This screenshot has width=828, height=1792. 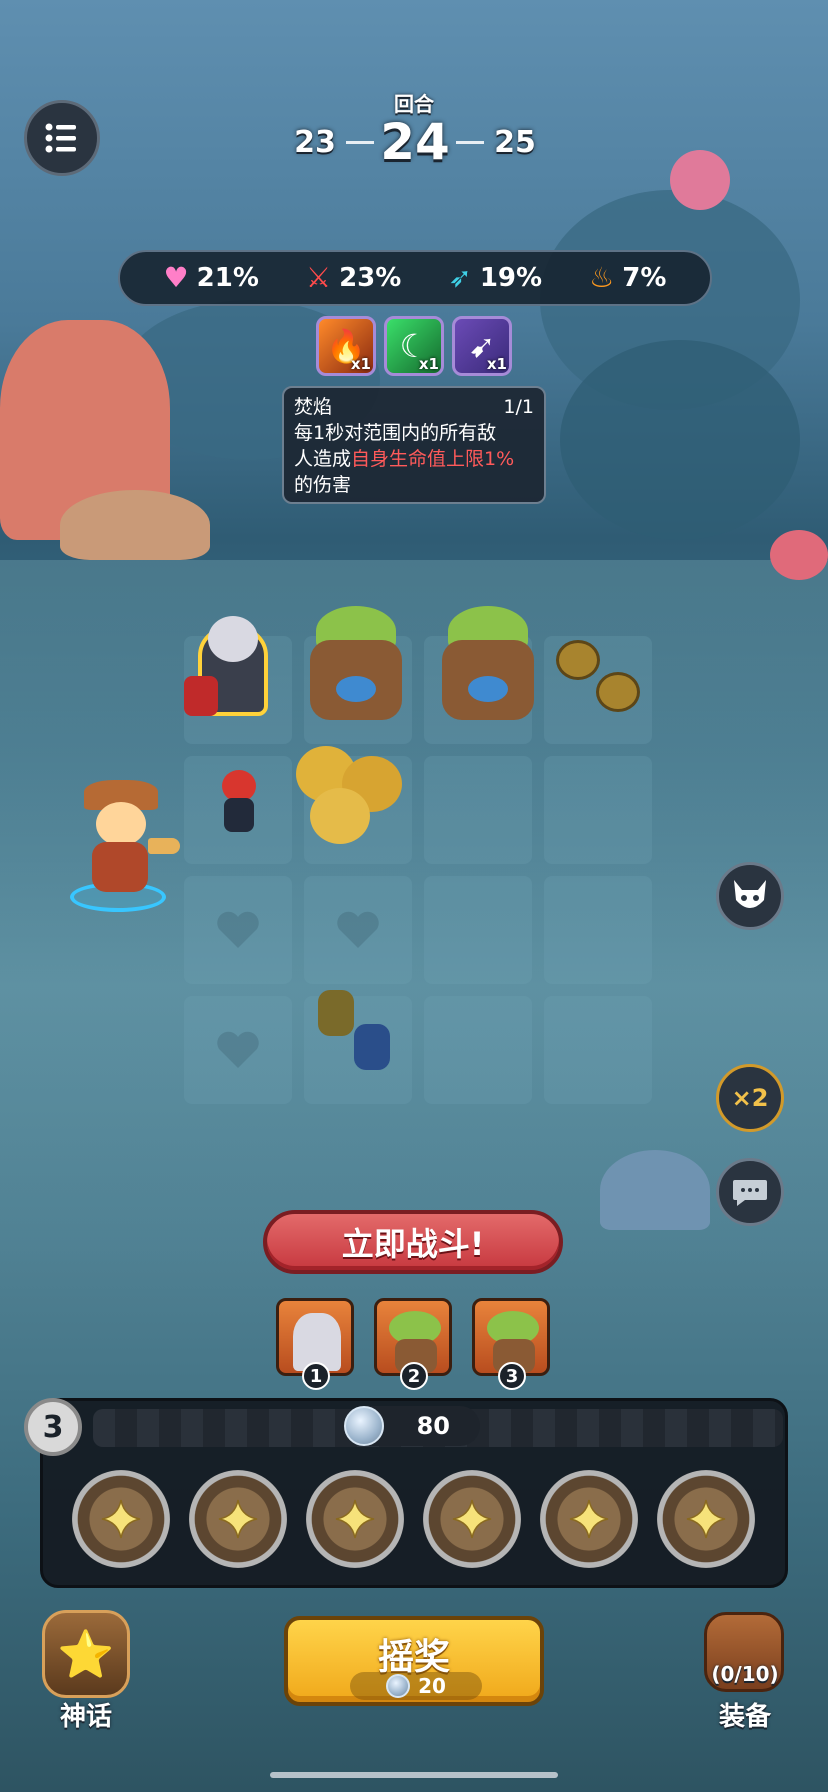 I want to click on equipment-label: 装备, so click(x=744, y=1717).